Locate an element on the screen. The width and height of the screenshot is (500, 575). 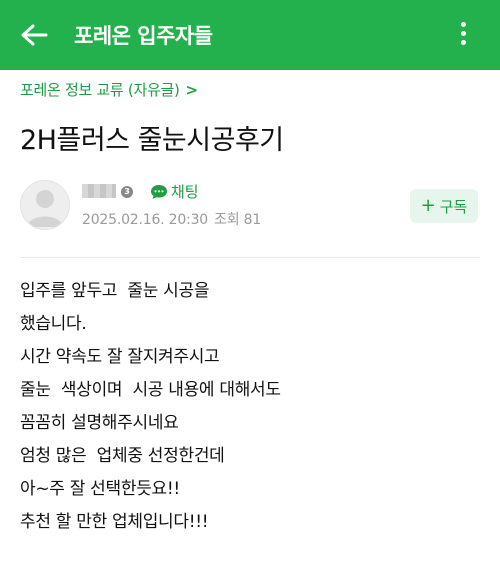
arrow-left-icon is located at coordinates (34, 35).